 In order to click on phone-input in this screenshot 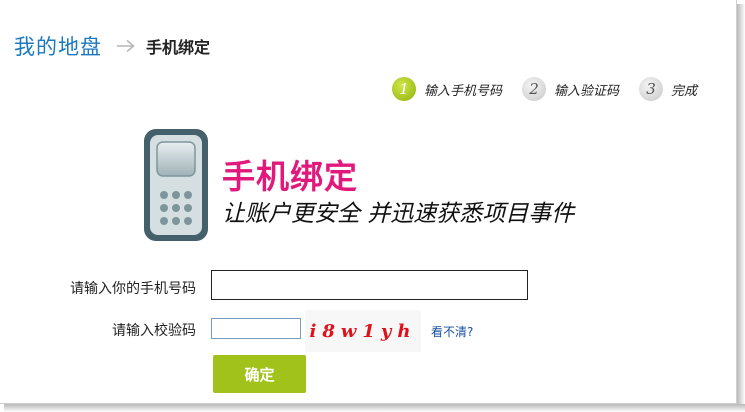, I will do `click(369, 285)`.